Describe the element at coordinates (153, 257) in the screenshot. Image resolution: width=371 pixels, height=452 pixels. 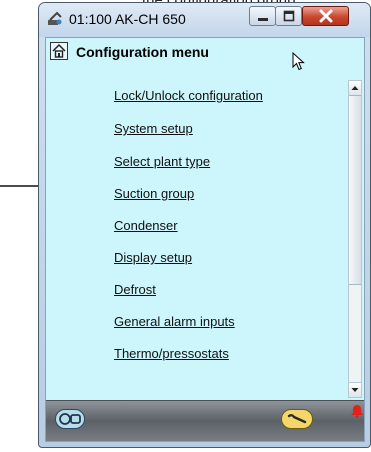
I see `menu-item-display-setup: Display setup` at that location.